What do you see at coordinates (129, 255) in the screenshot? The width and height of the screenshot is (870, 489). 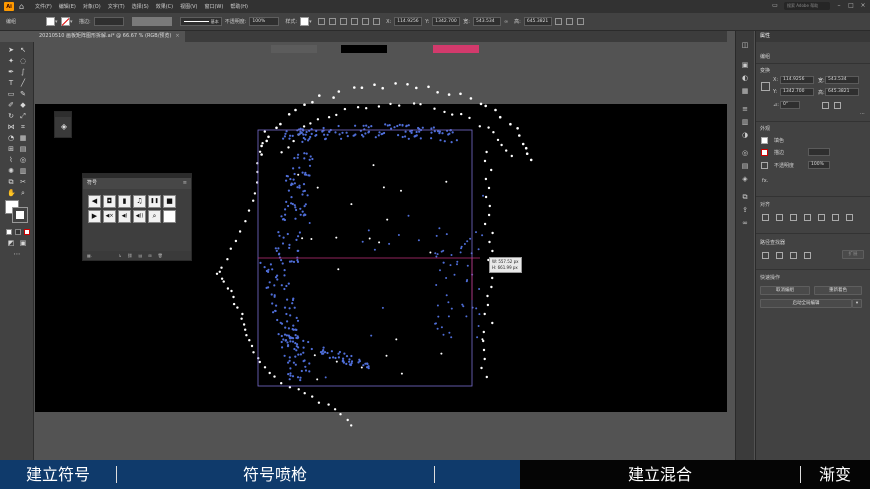 I see `break-link-icon: ⛓` at bounding box center [129, 255].